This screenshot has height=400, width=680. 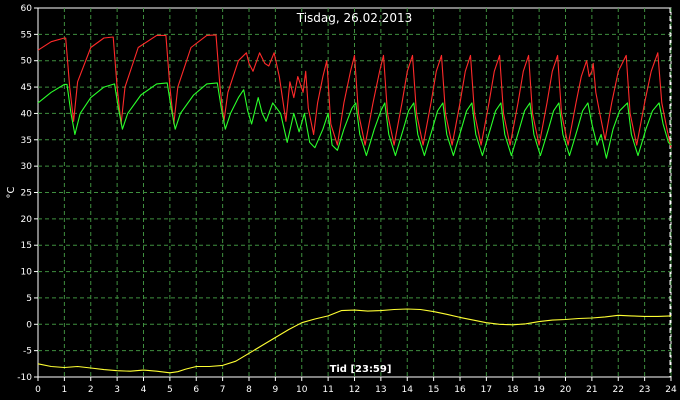 I want to click on x-tick-label: 23, so click(x=644, y=390).